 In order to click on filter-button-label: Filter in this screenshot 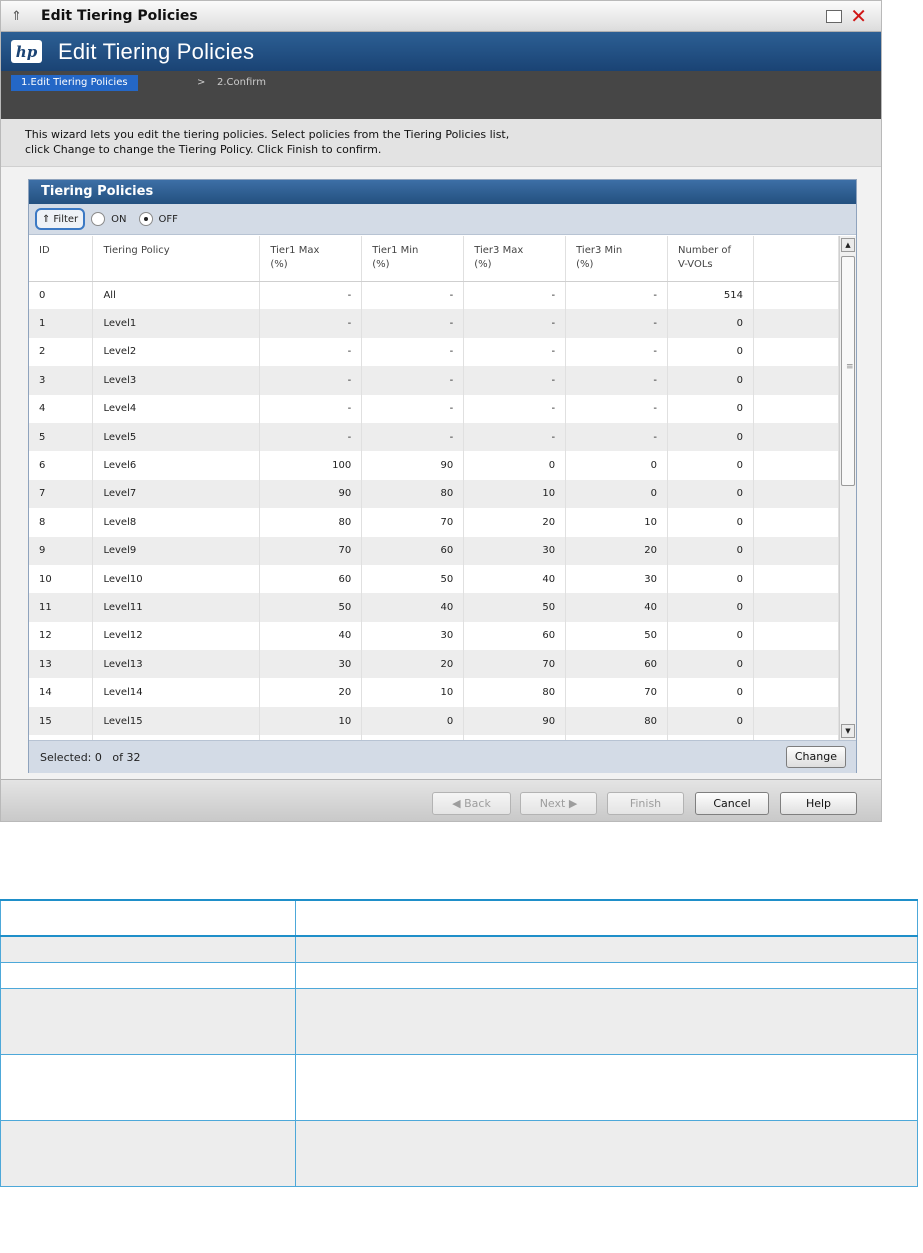, I will do `click(66, 219)`.